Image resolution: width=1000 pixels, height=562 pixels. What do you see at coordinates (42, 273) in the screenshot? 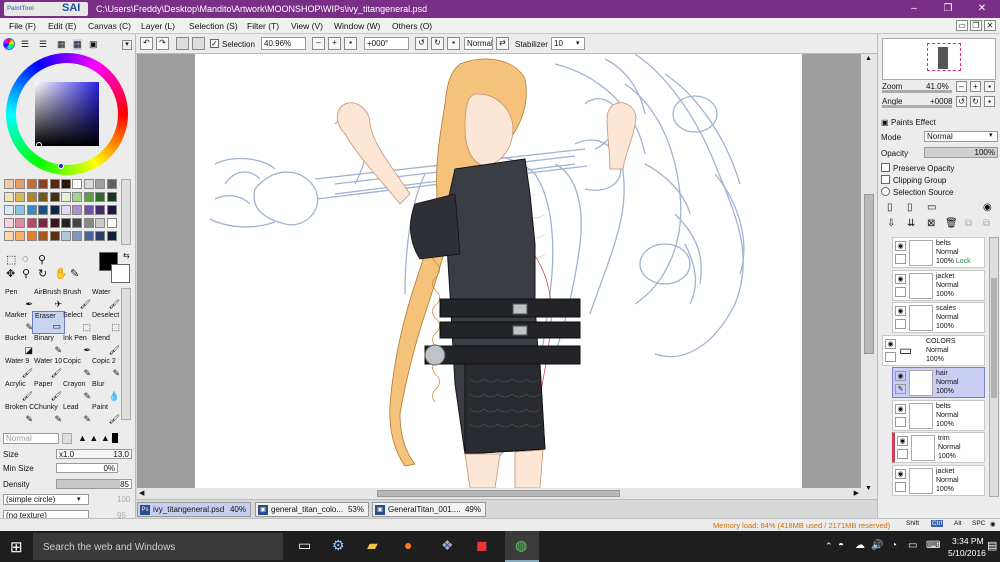
I see `rotate-icon: ↻` at bounding box center [42, 273].